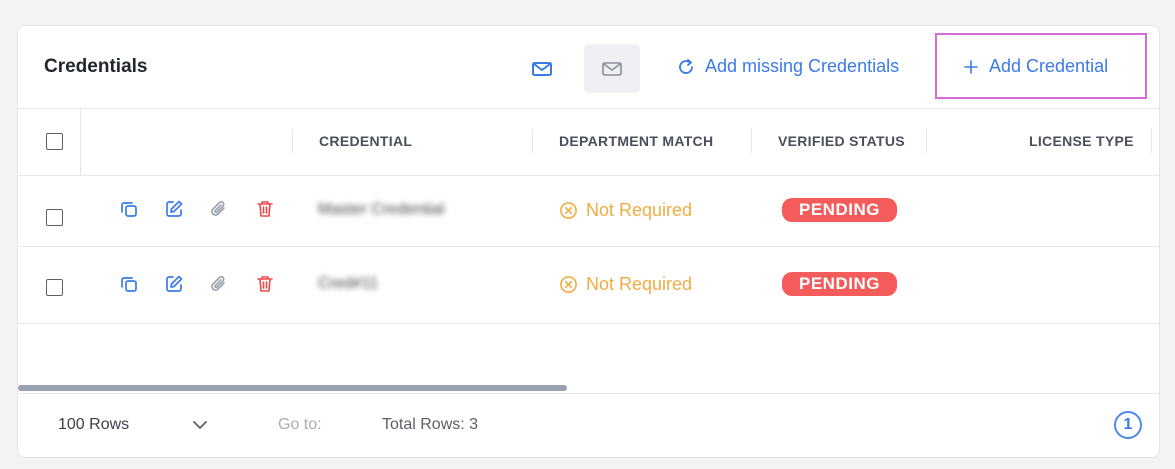 The width and height of the screenshot is (1175, 469). What do you see at coordinates (636, 141) in the screenshot?
I see `column-header-department-match: DEPARTMENT MATCH` at bounding box center [636, 141].